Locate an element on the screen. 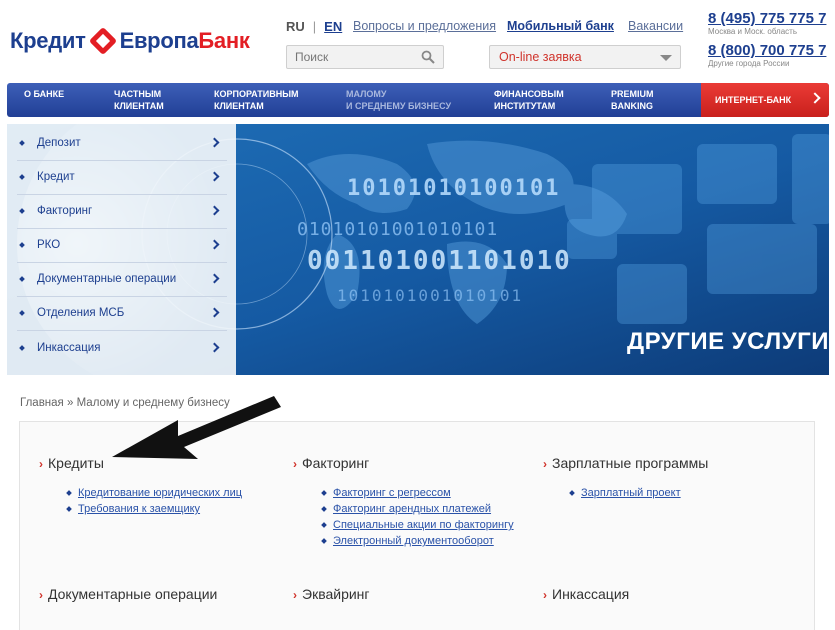  nav-financial-institutions: Финансовым институтам is located at coordinates (529, 100).